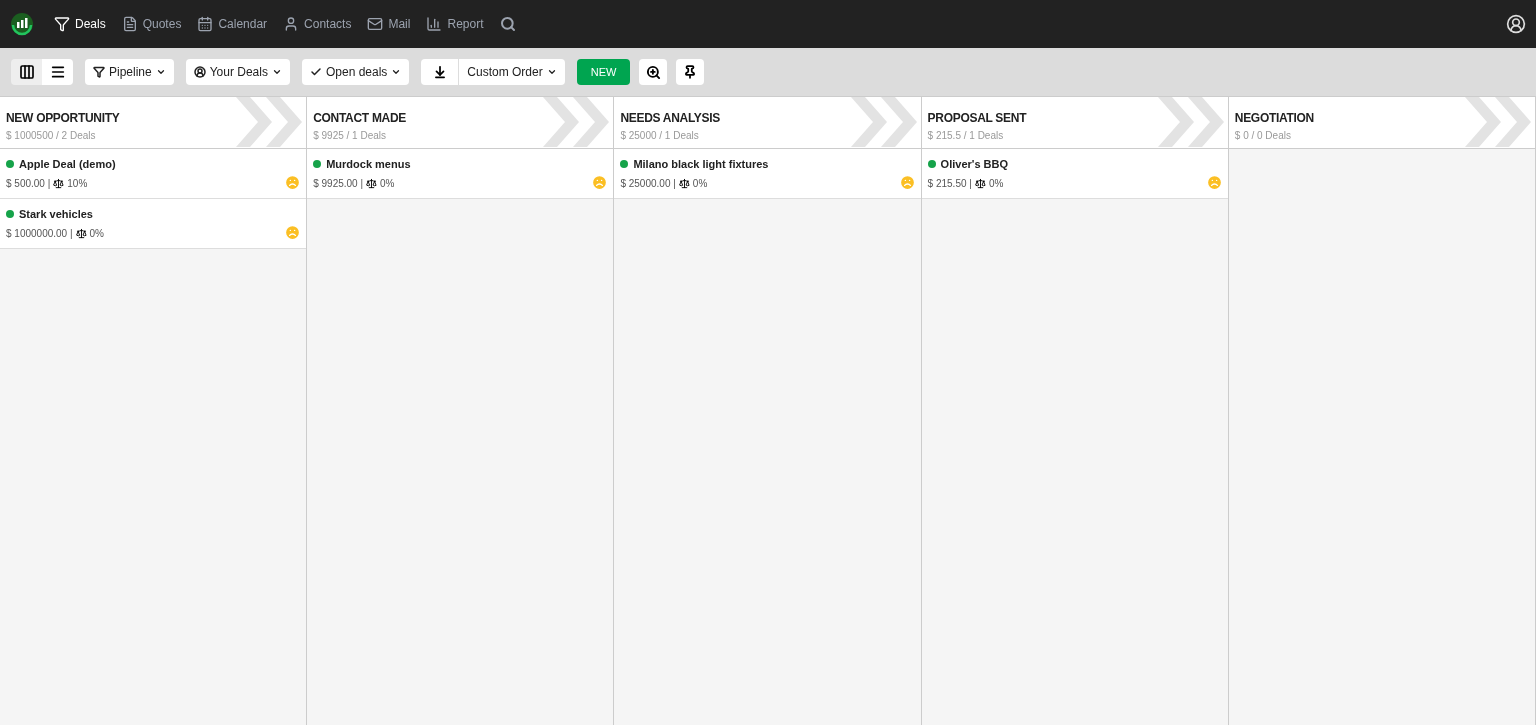 The height and width of the screenshot is (725, 1536). Describe the element at coordinates (949, 183) in the screenshot. I see `deal-amount: $ 215.50 |` at that location.